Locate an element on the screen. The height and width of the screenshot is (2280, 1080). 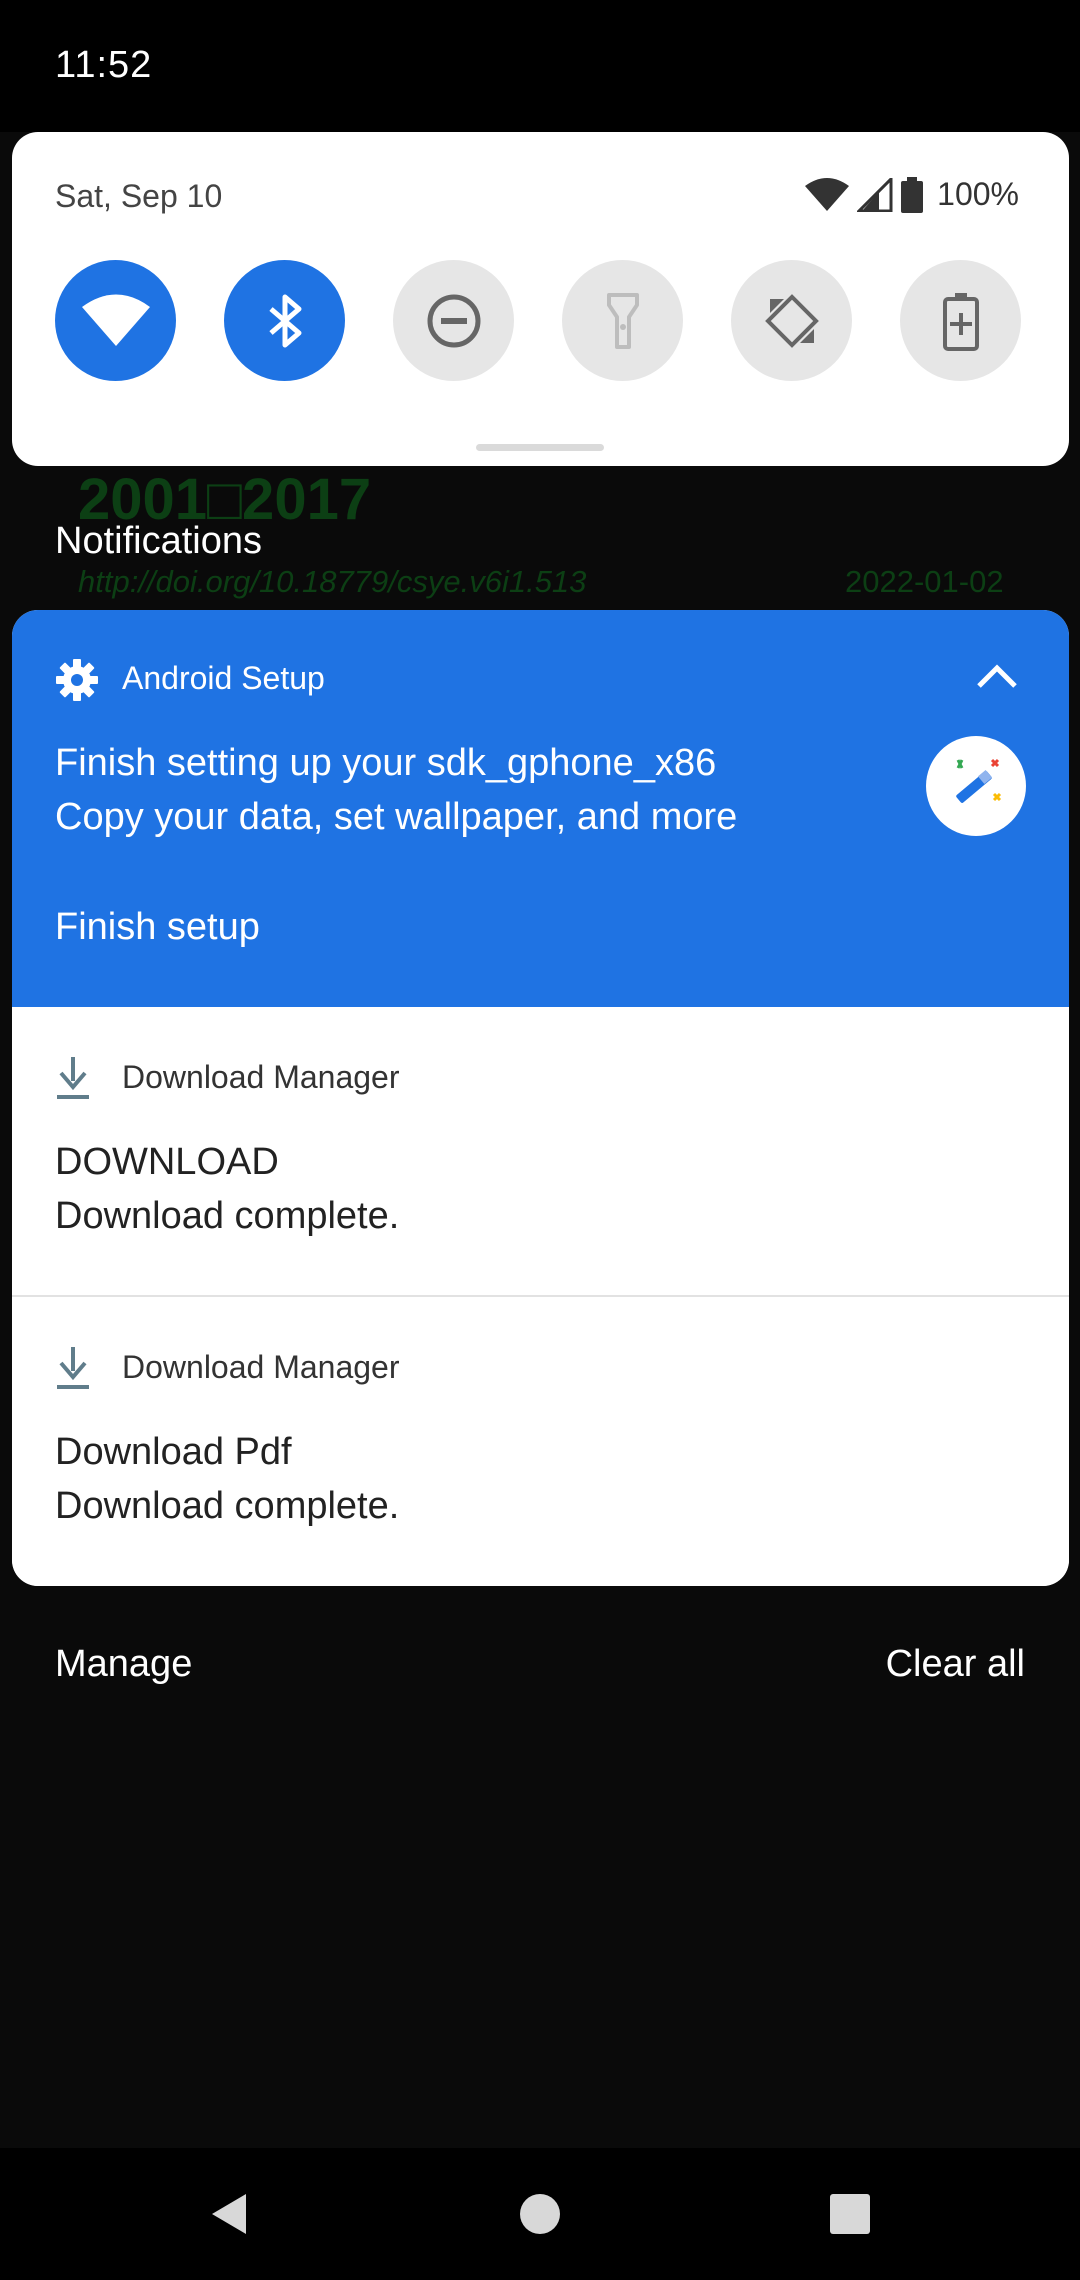
auto-rotate-tile is located at coordinates (791, 320).